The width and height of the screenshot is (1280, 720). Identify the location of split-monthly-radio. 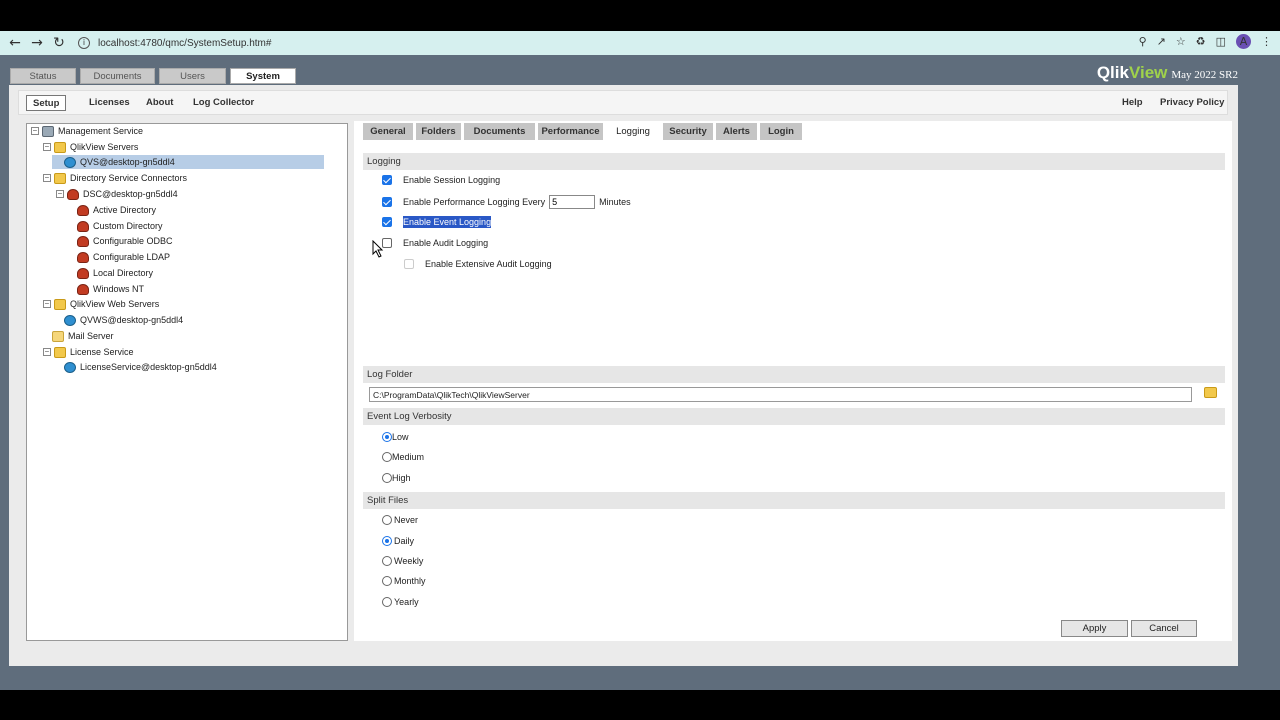
(387, 581).